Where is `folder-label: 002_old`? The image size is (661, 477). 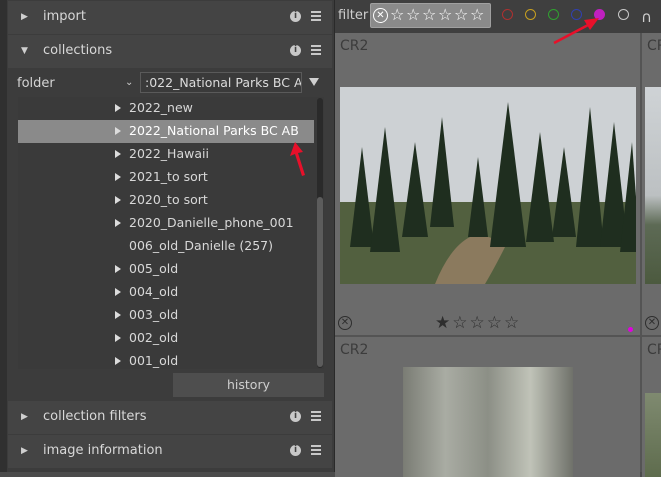 folder-label: 002_old is located at coordinates (154, 337).